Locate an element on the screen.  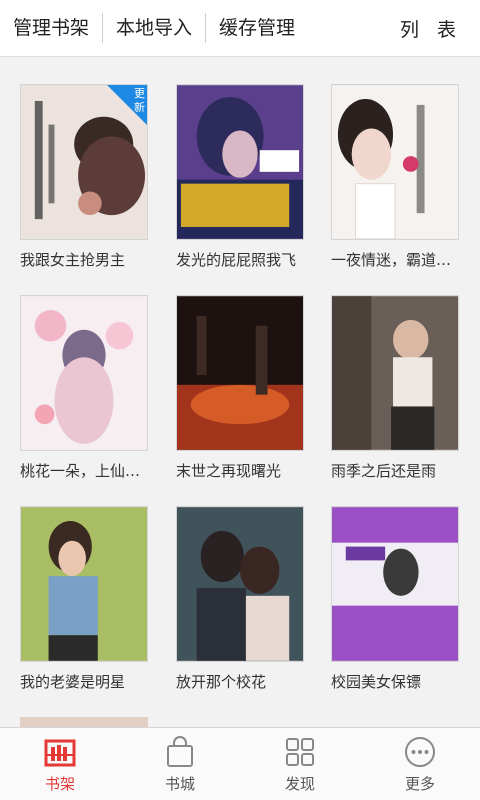
book-title: 放开那个校花 is located at coordinates (221, 682).